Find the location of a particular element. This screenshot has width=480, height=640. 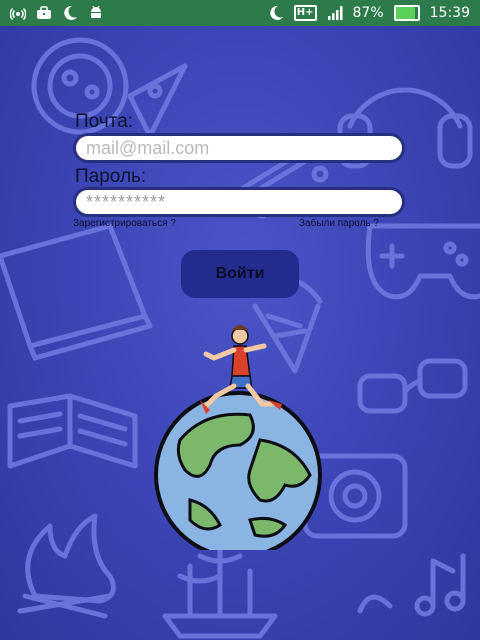

gamepad-doodle-icon is located at coordinates (422, 261).